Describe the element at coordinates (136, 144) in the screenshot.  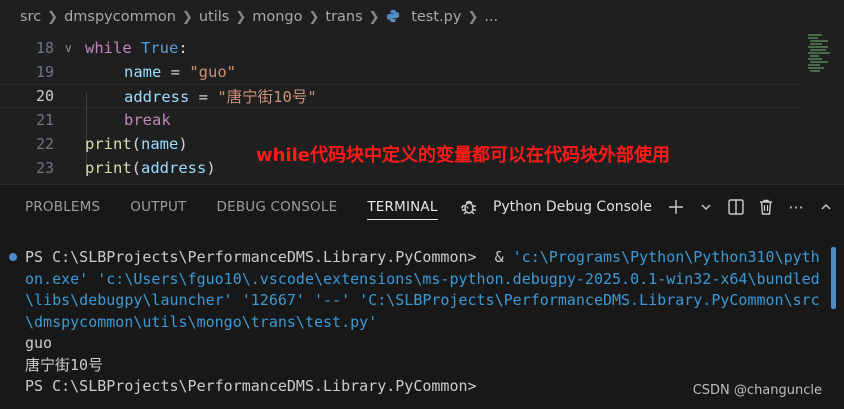
I see `code-text: print(name)` at that location.